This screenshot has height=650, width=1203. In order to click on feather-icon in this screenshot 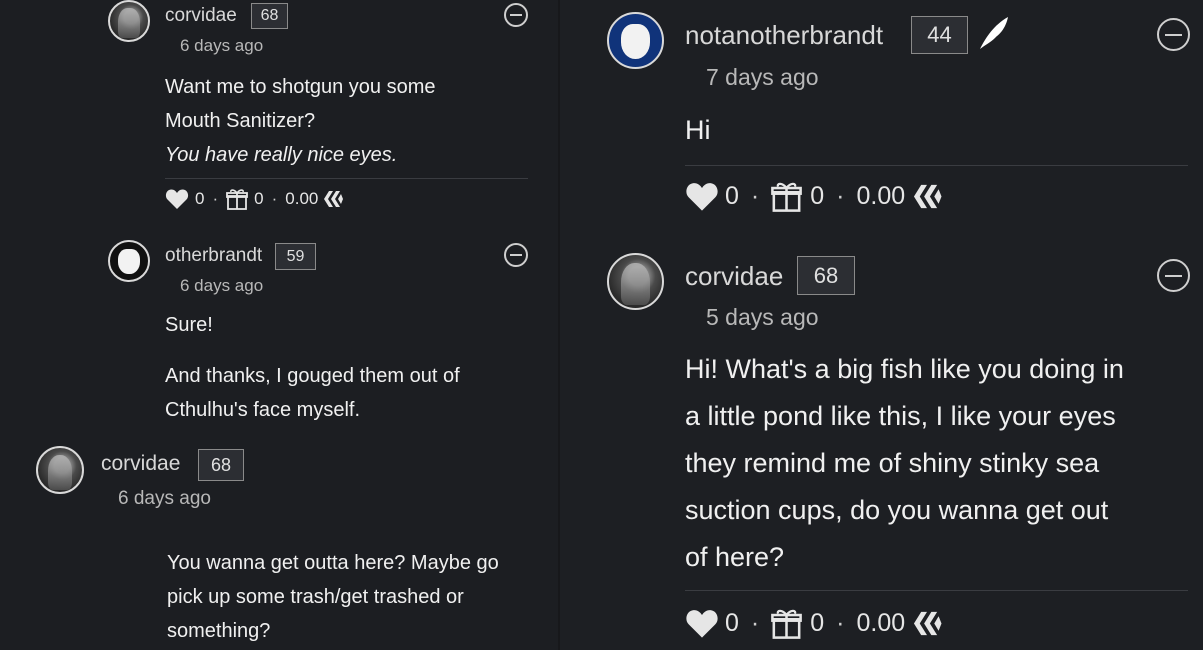, I will do `click(993, 35)`.